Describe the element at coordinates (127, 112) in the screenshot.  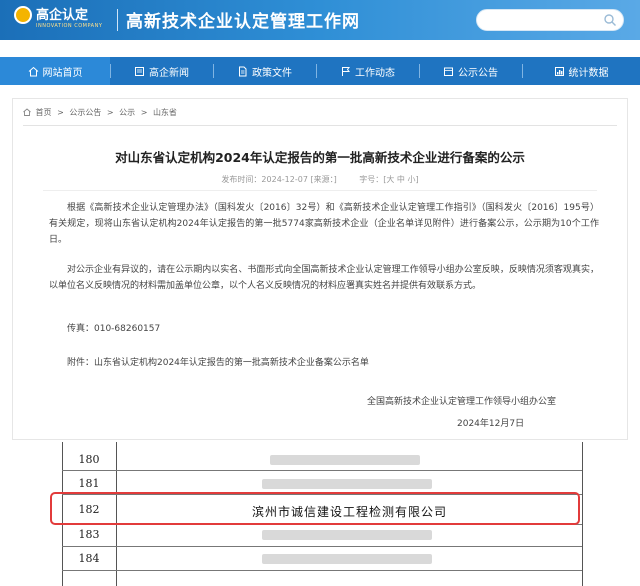
I see `breadcrumb-publicity: 公示` at that location.